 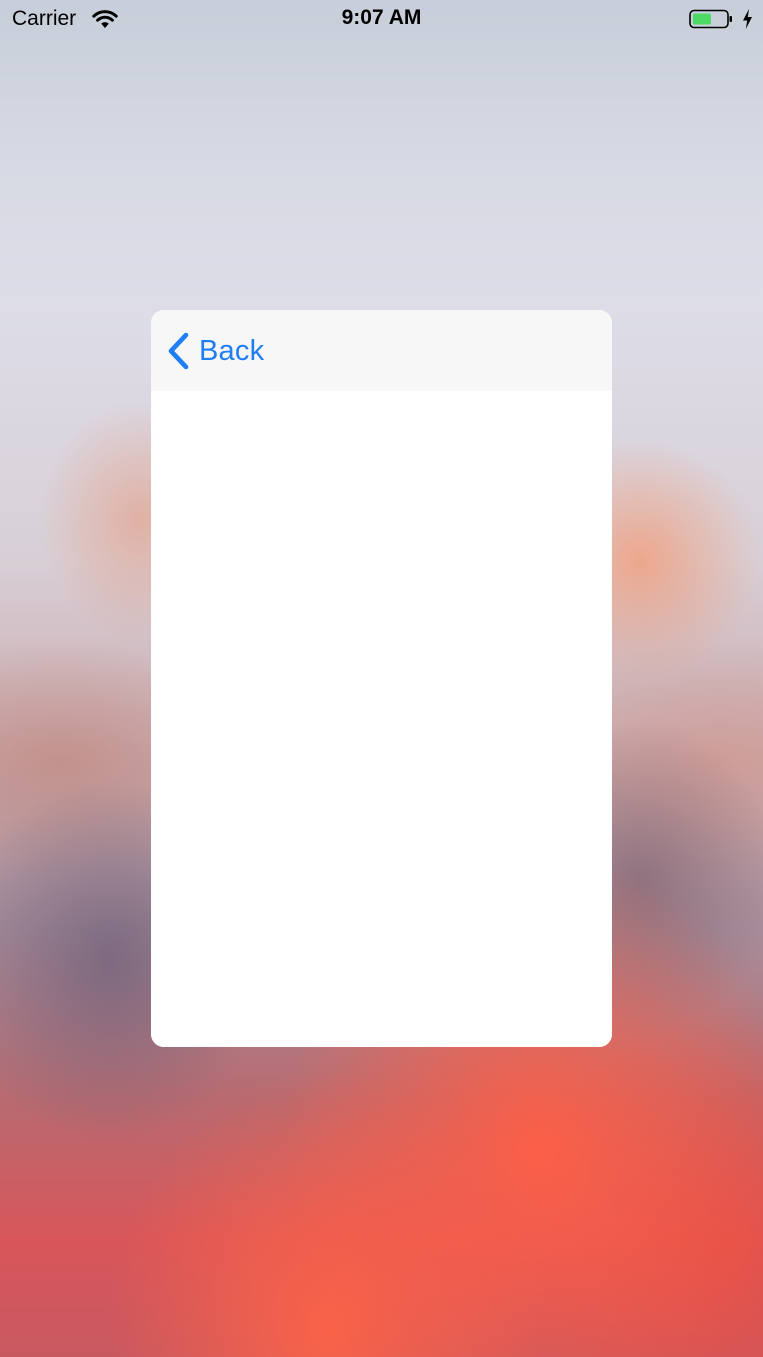 What do you see at coordinates (710, 19) in the screenshot?
I see `battery-icon` at bounding box center [710, 19].